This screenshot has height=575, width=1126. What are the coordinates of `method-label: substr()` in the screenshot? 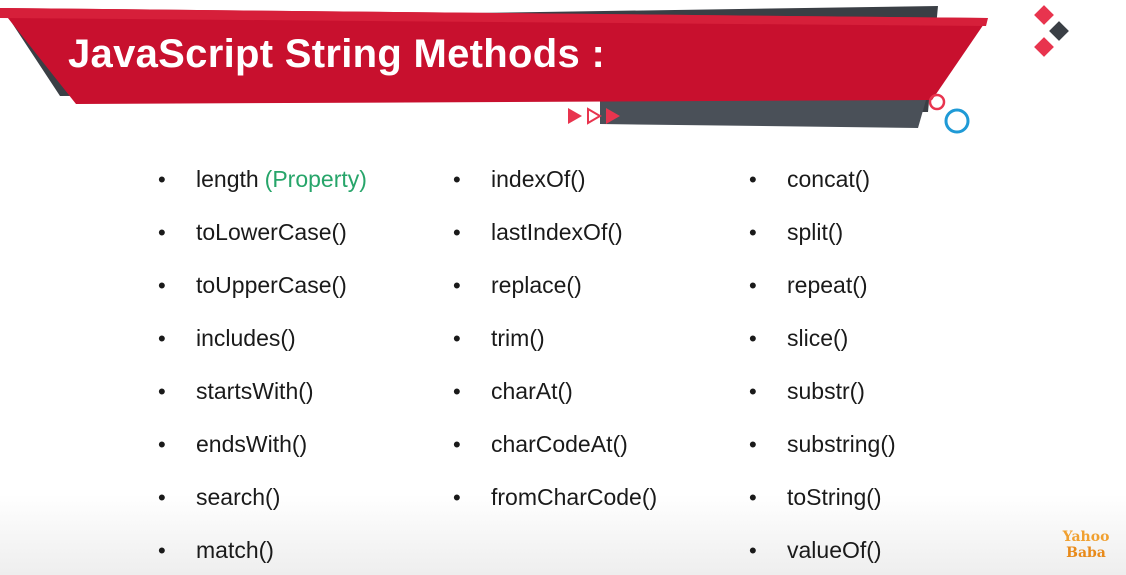 It's located at (826, 391).